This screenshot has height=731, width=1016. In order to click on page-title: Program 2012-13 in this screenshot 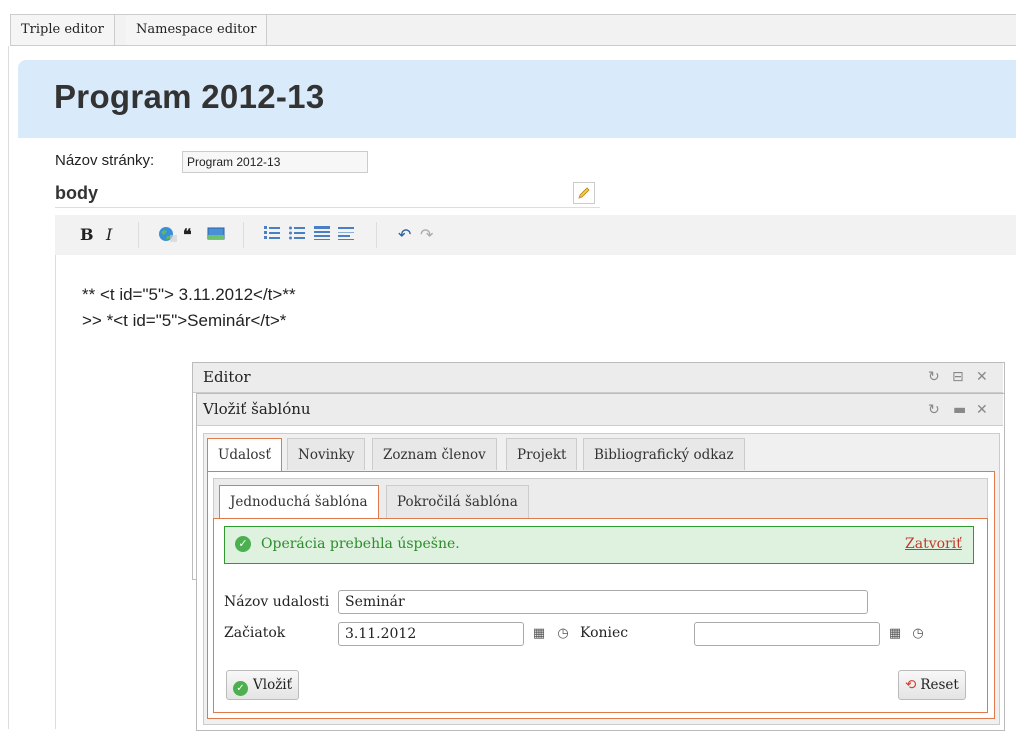, I will do `click(189, 96)`.